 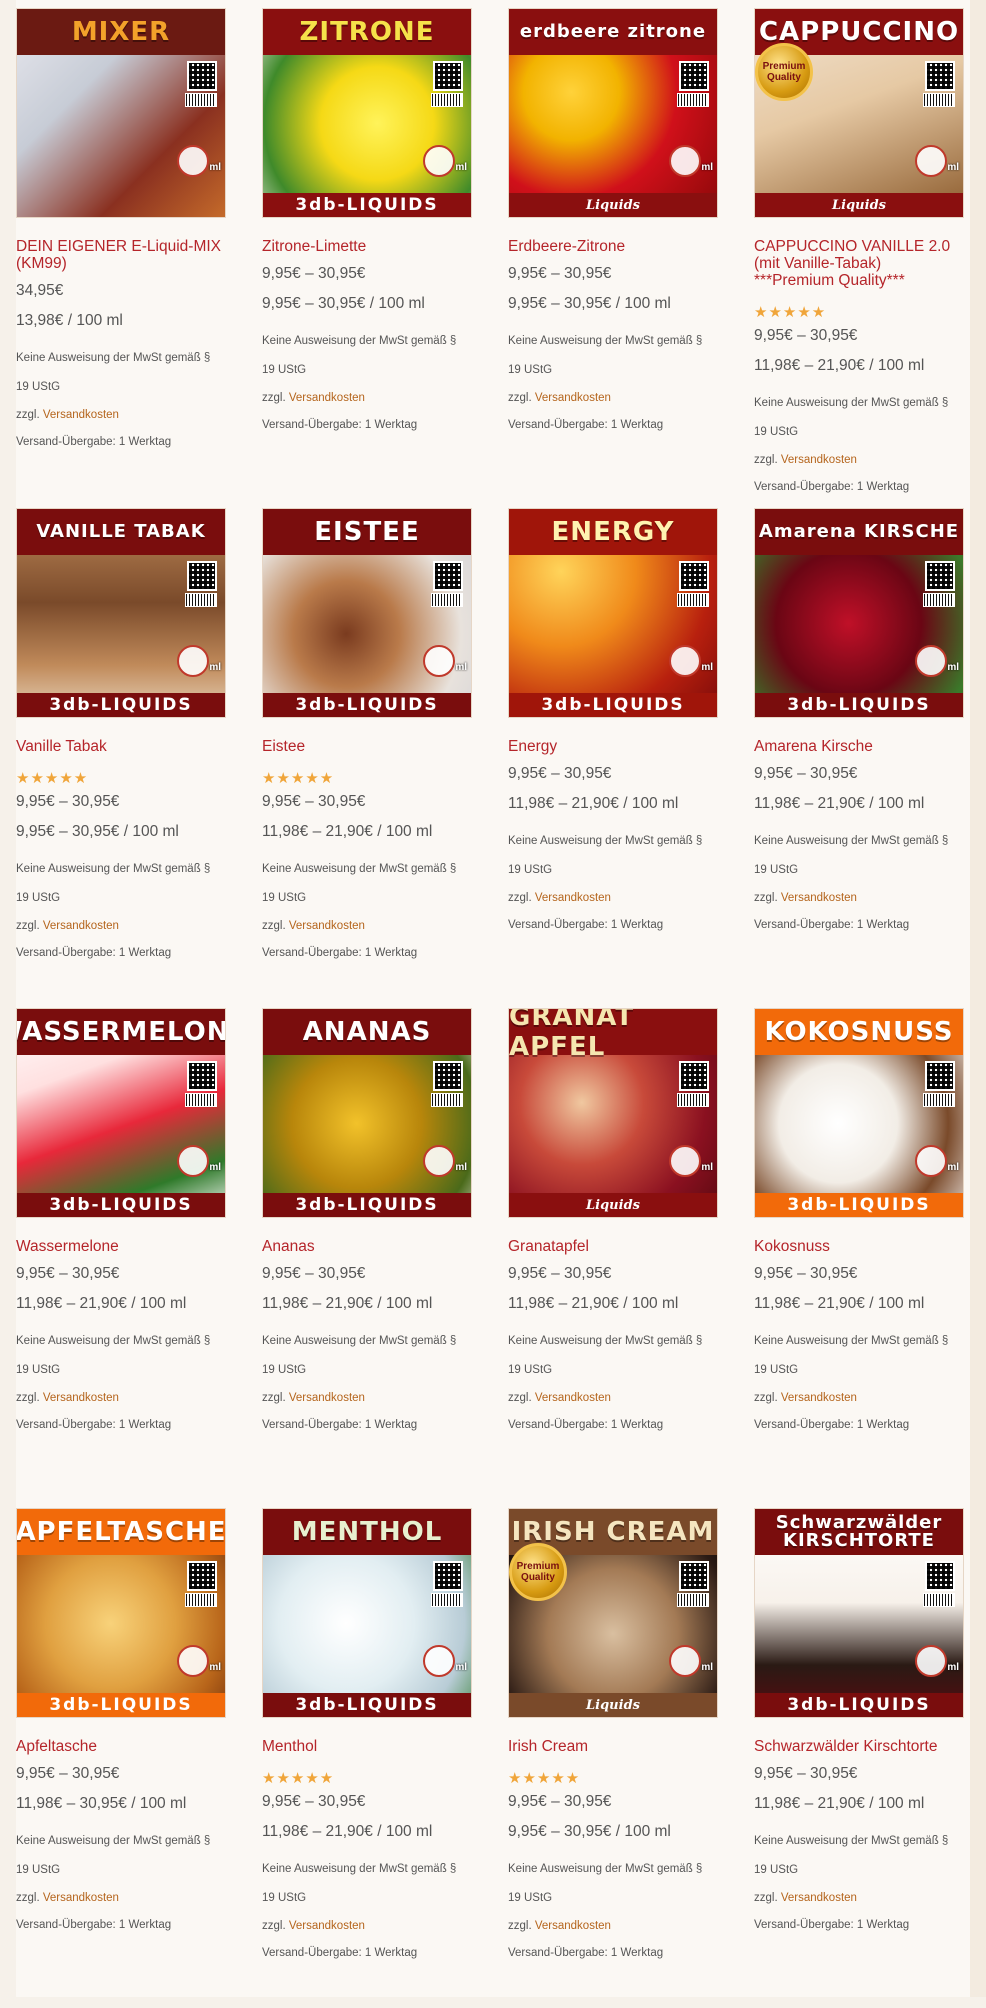 What do you see at coordinates (367, 1032) in the screenshot?
I see `product-image-banner: ANANAS` at bounding box center [367, 1032].